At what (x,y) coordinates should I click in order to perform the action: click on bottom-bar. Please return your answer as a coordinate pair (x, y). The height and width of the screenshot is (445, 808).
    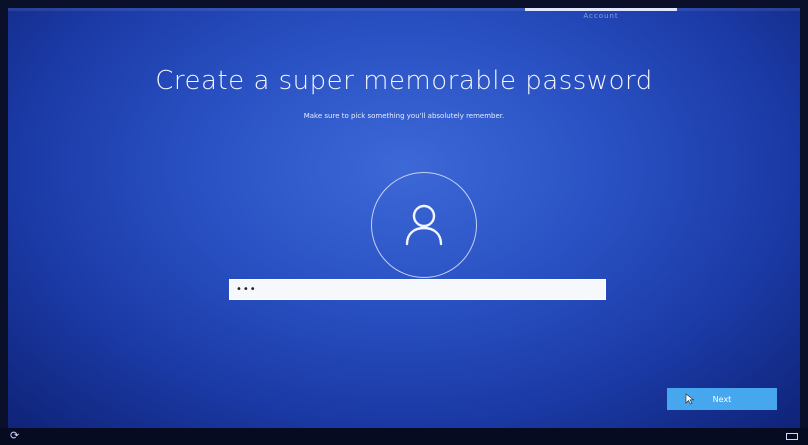
    Looking at the image, I should click on (404, 436).